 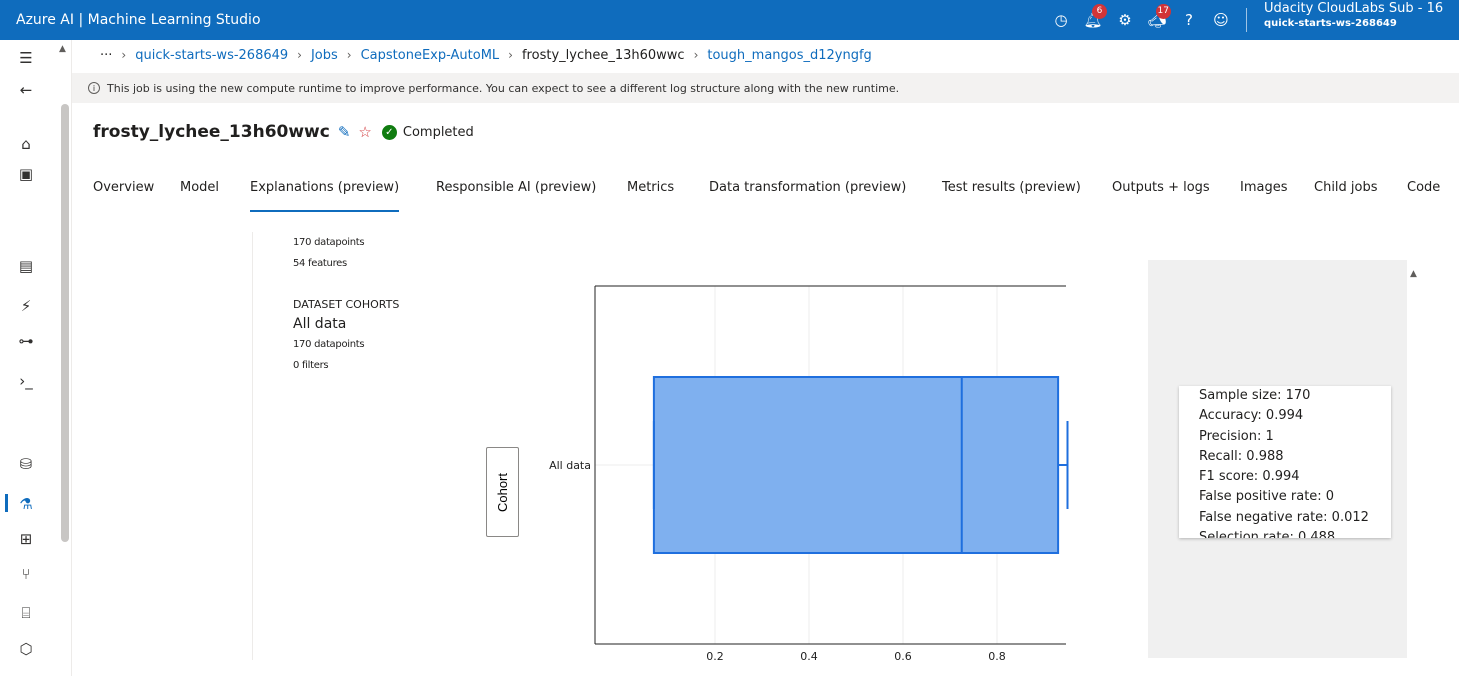 What do you see at coordinates (62, 49) in the screenshot?
I see `nav-scroll-up-icon: ▲` at bounding box center [62, 49].